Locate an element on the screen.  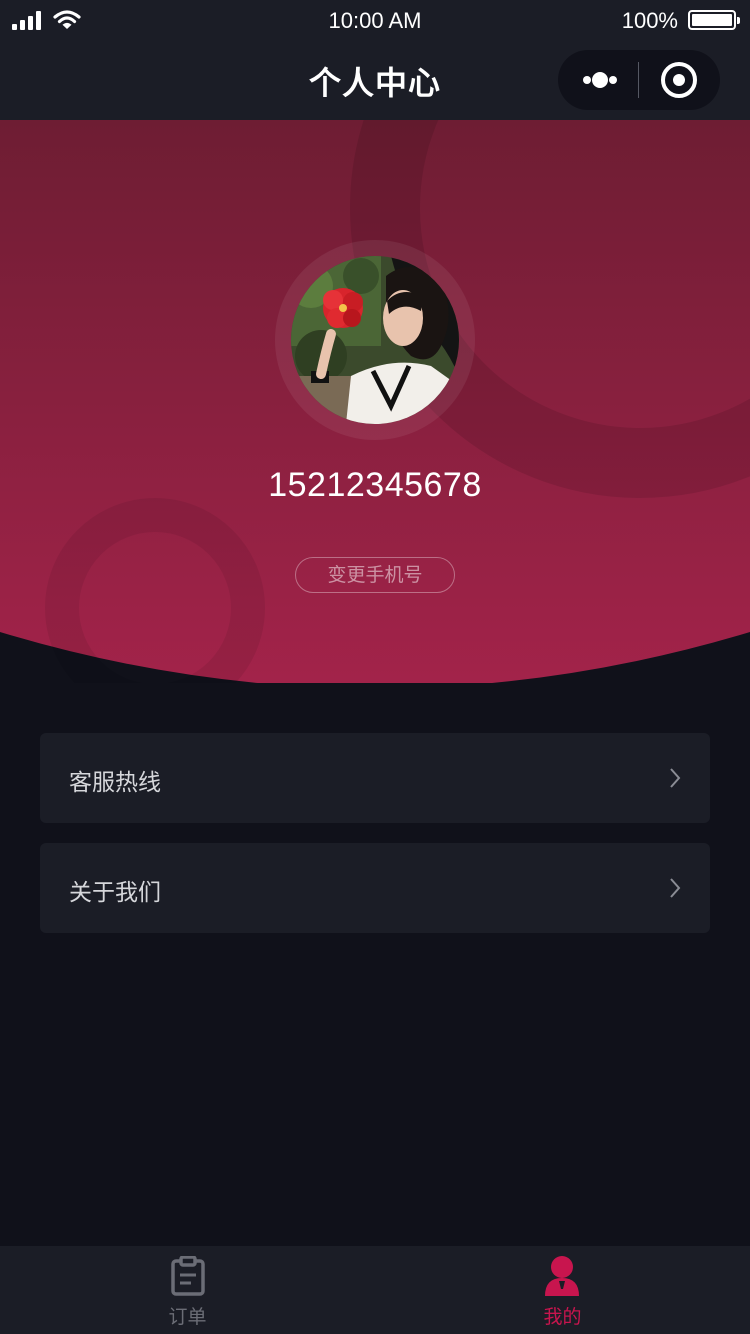
more-button is located at coordinates (598, 80).